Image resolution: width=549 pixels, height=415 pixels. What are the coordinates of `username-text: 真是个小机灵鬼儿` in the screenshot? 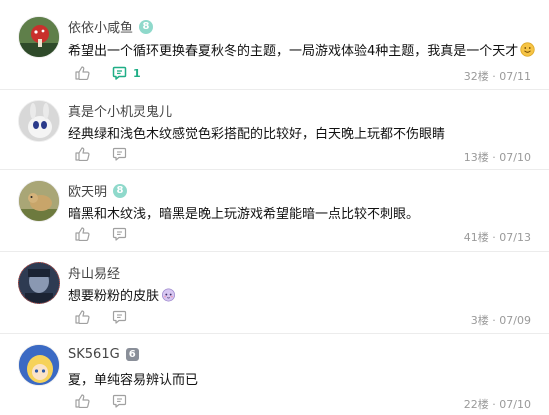 It's located at (120, 110).